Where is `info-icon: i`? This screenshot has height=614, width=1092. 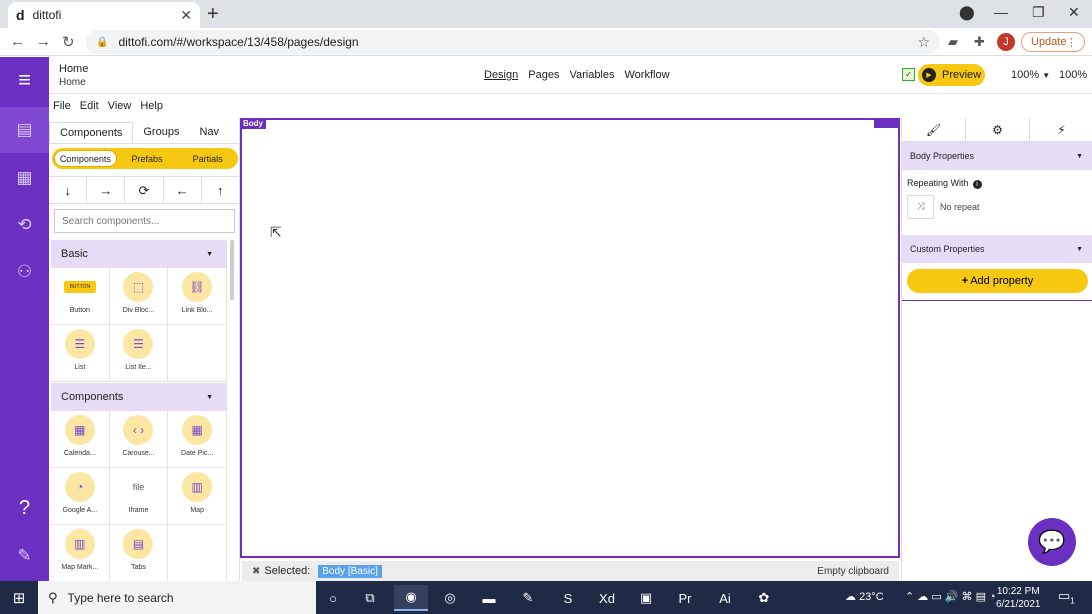
info-icon: i is located at coordinates (977, 184).